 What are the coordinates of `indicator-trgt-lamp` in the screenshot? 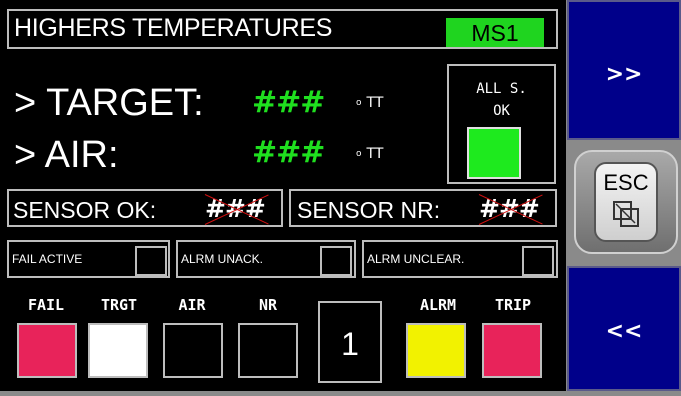 It's located at (118, 350).